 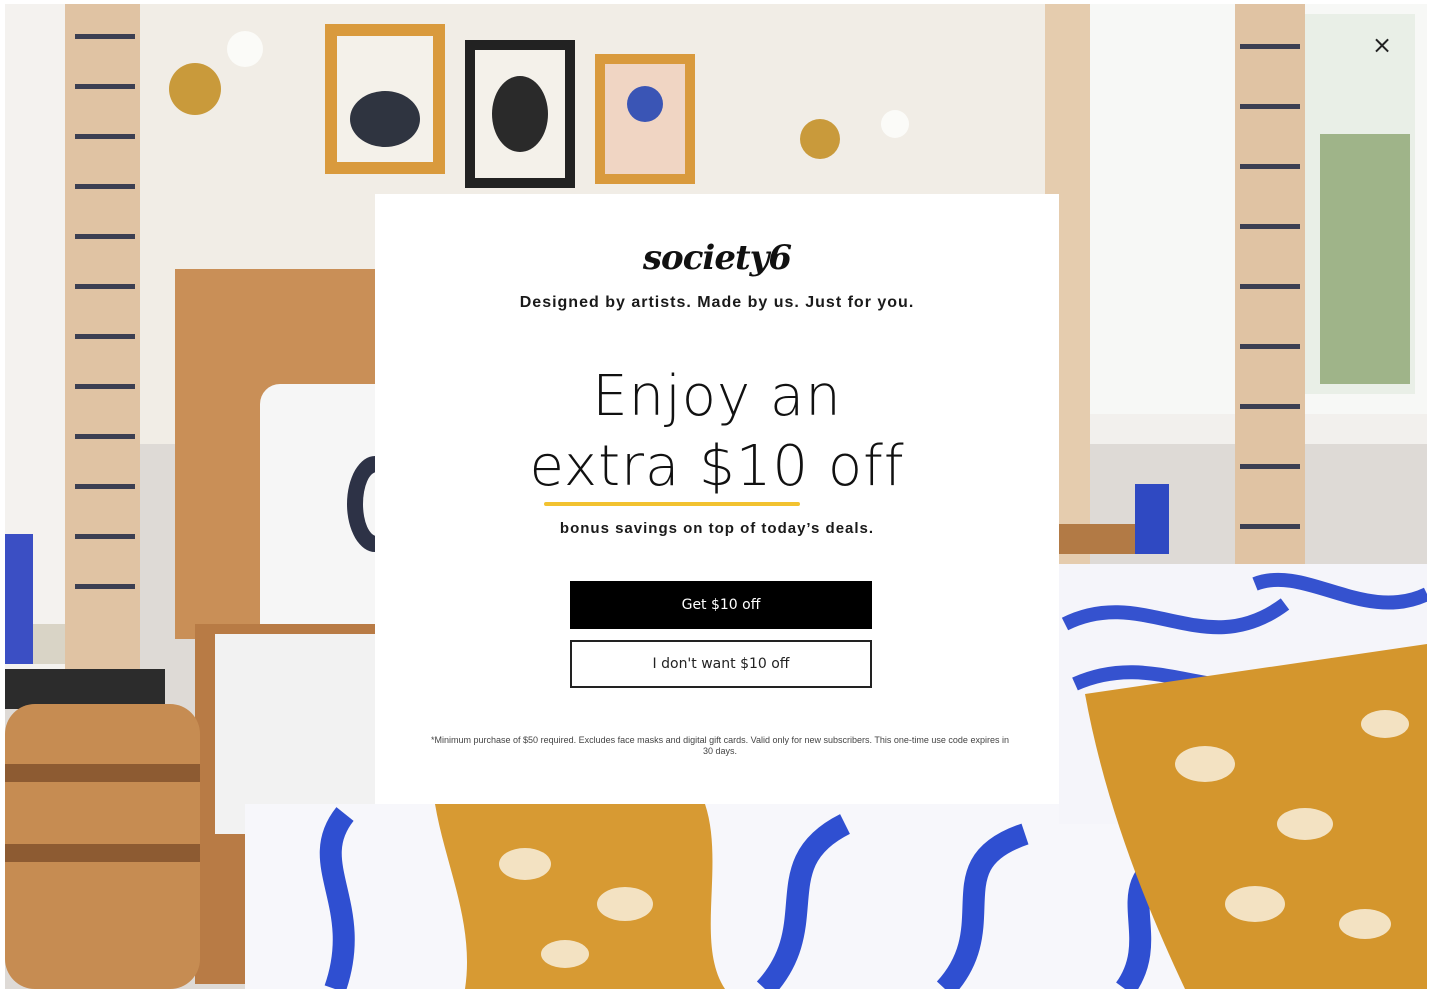 I want to click on close-icon: ×, so click(x=1382, y=45).